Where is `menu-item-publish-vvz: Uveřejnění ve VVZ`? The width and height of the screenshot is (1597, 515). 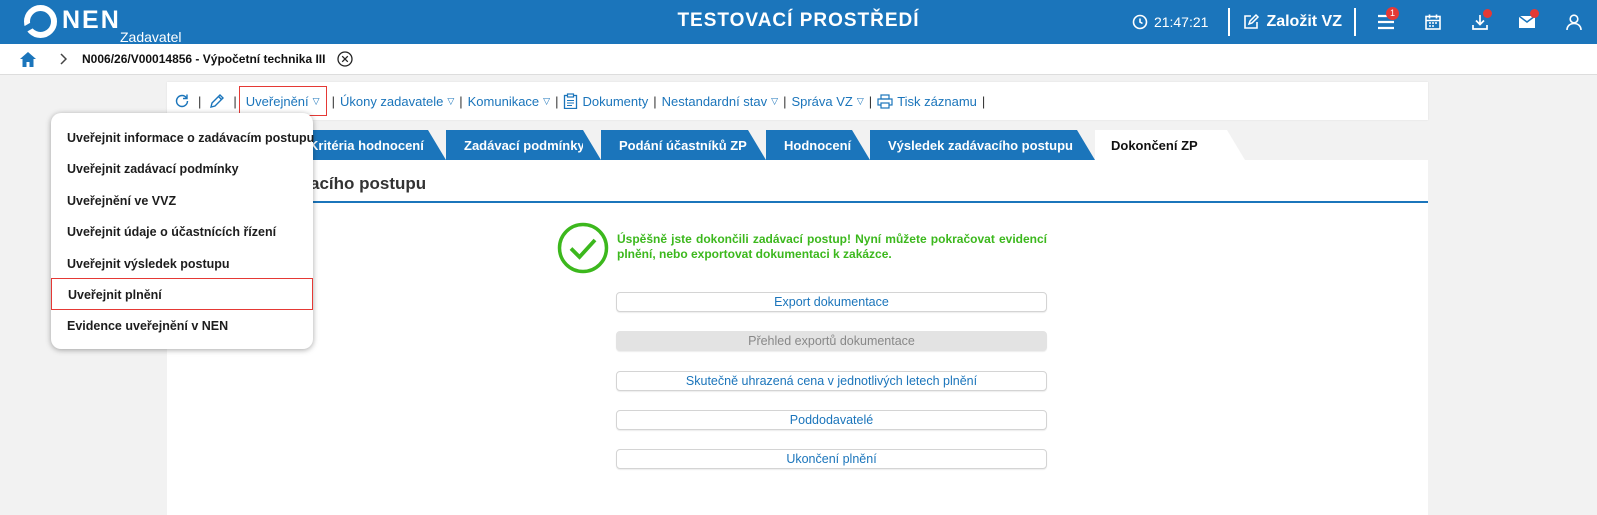 menu-item-publish-vvz: Uveřejnění ve VVZ is located at coordinates (182, 201).